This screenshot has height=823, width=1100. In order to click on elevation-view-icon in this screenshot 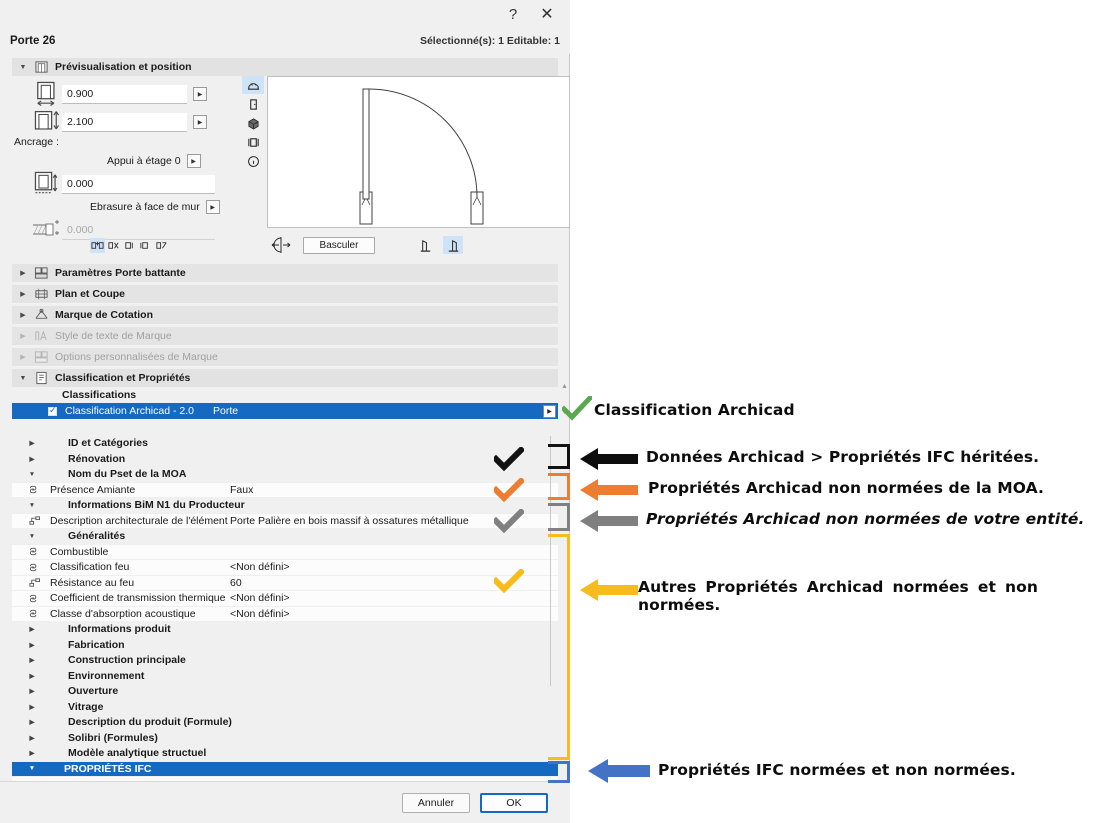, I will do `click(253, 104)`.